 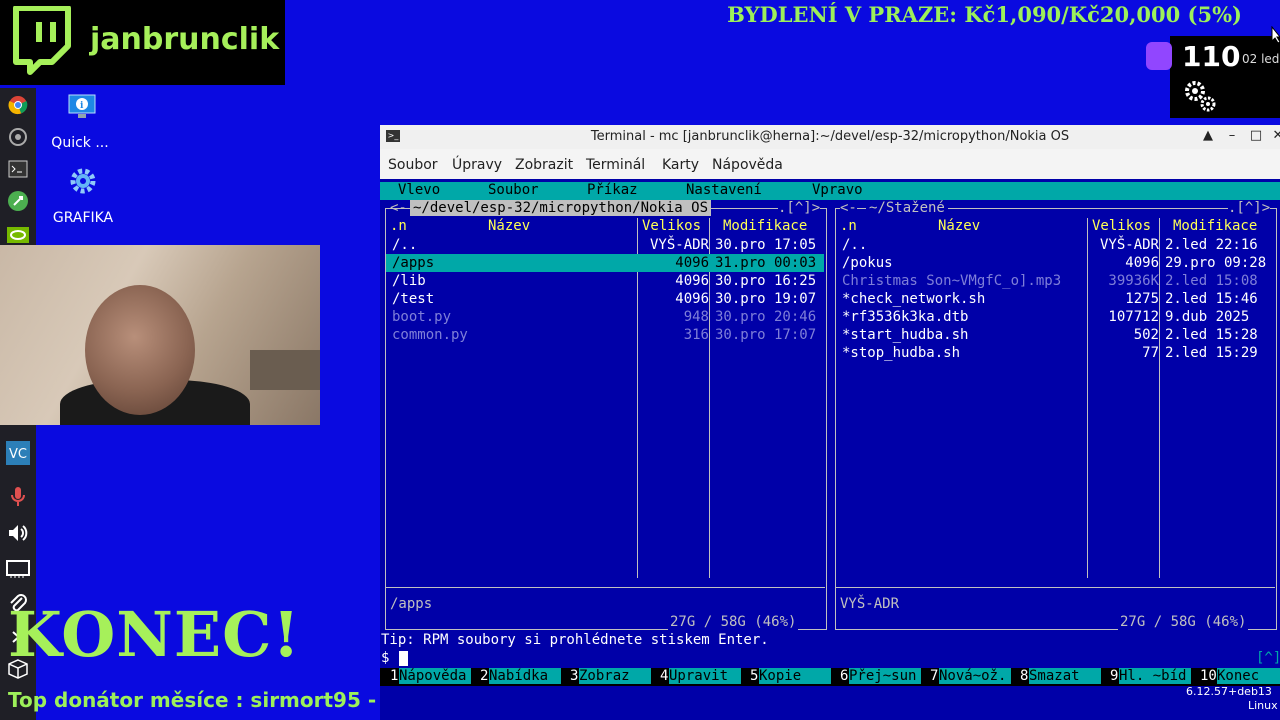 What do you see at coordinates (754, 676) in the screenshot?
I see `fkey-5-number: 5` at bounding box center [754, 676].